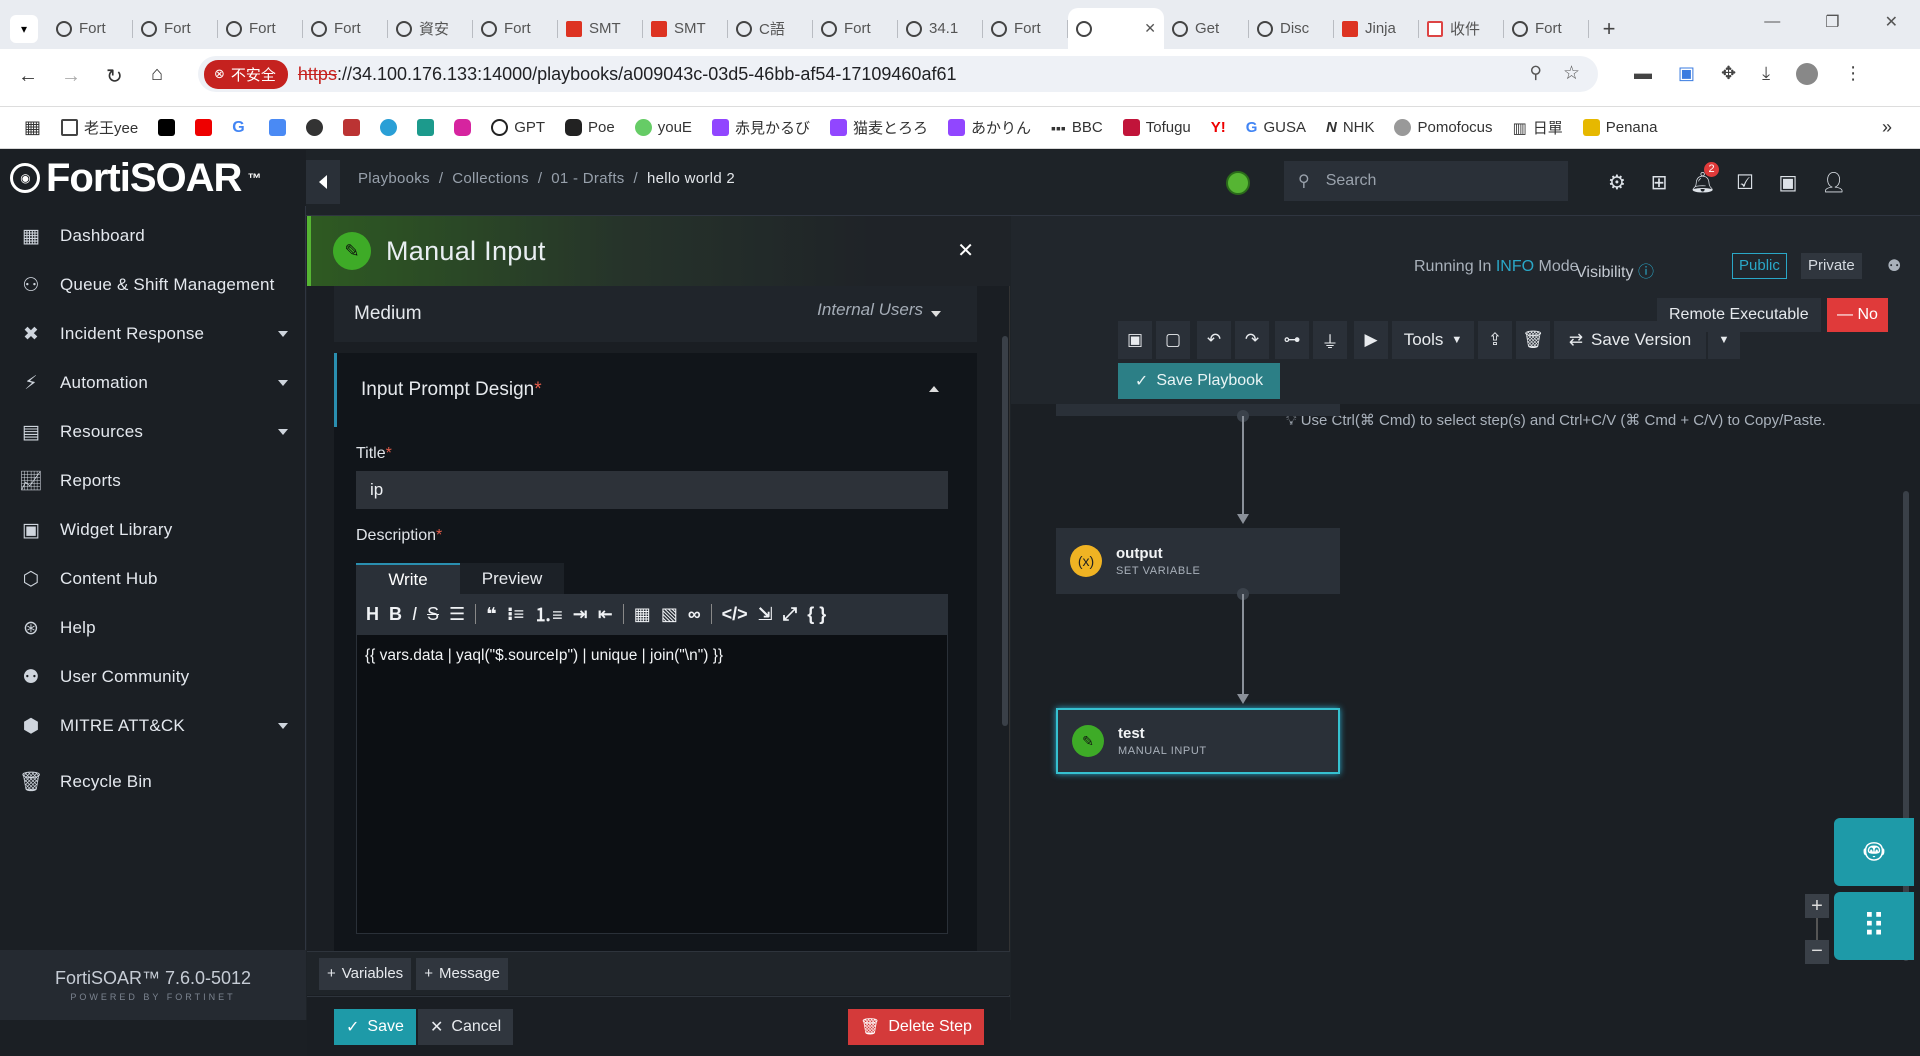 This screenshot has height=1056, width=1920. What do you see at coordinates (153, 579) in the screenshot?
I see `sidebar-item-content-hub: ⬡ Content Hub` at bounding box center [153, 579].